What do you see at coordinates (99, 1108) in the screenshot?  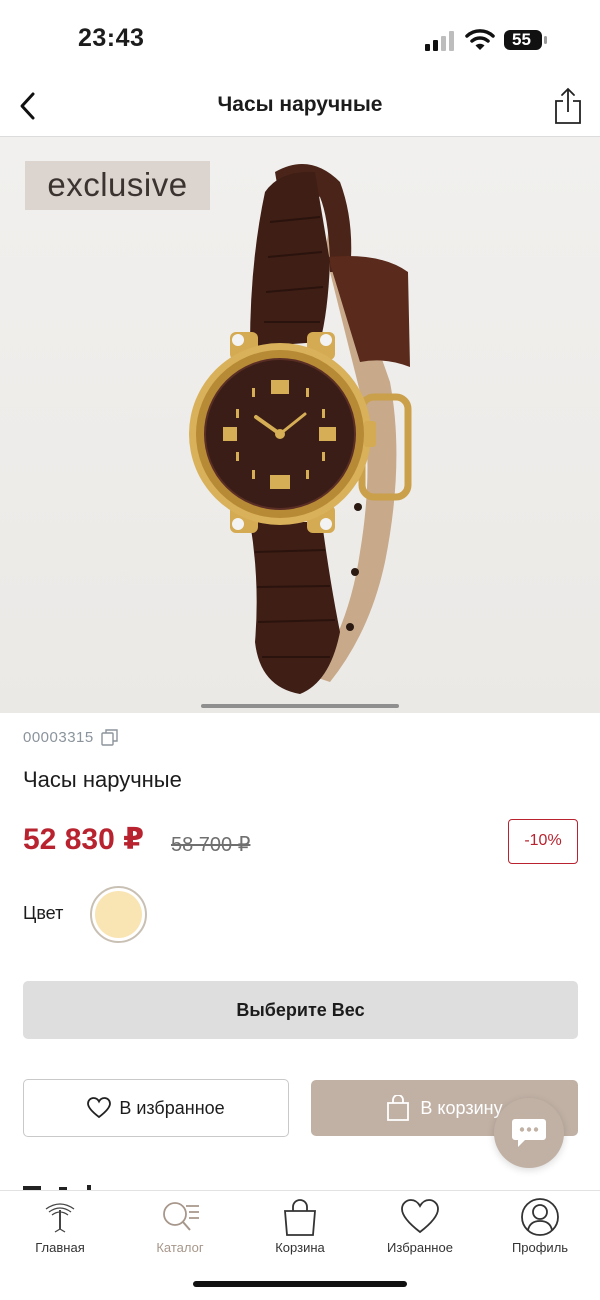 I see `heart-outline-icon` at bounding box center [99, 1108].